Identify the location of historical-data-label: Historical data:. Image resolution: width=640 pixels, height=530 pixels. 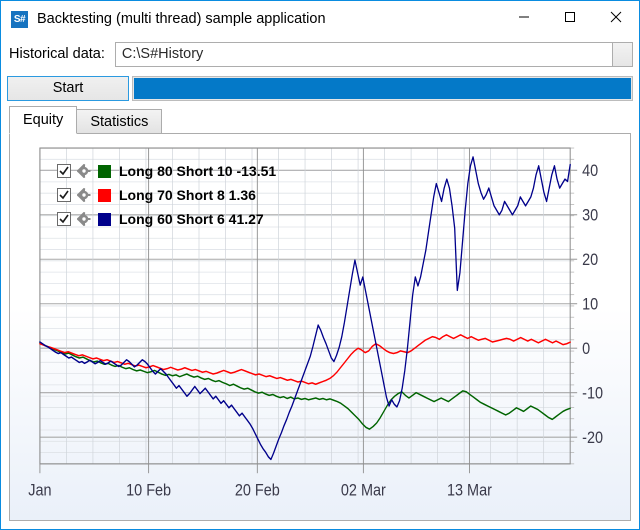
(57, 54).